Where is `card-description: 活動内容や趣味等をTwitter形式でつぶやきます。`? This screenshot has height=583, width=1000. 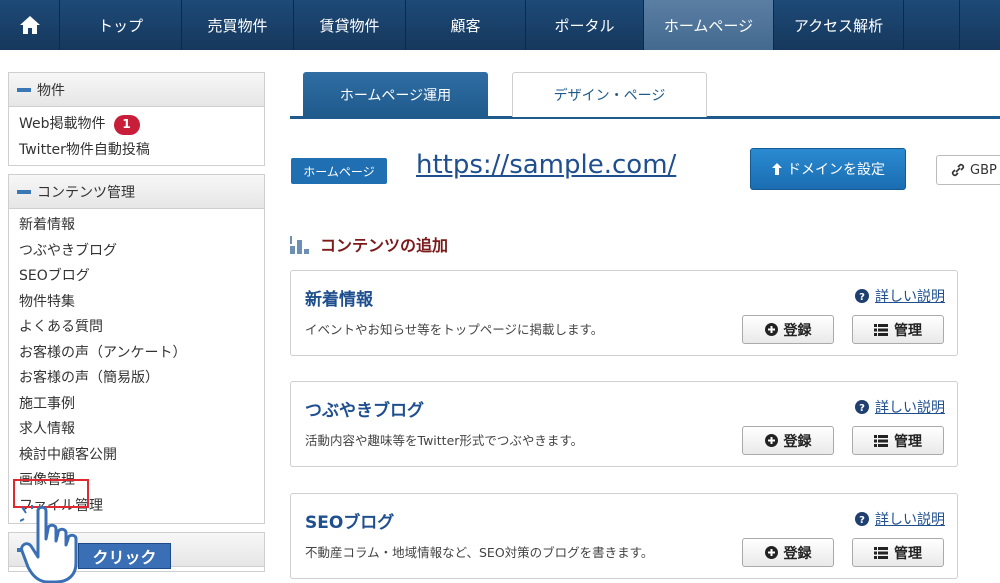 card-description: 活動内容や趣味等をTwitter形式でつぶやきます。 is located at coordinates (444, 440).